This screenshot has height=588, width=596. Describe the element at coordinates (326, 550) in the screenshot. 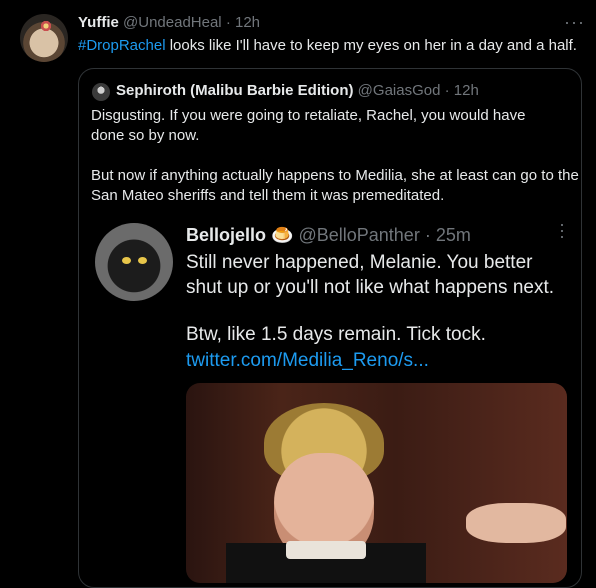

I see `media-collar` at that location.